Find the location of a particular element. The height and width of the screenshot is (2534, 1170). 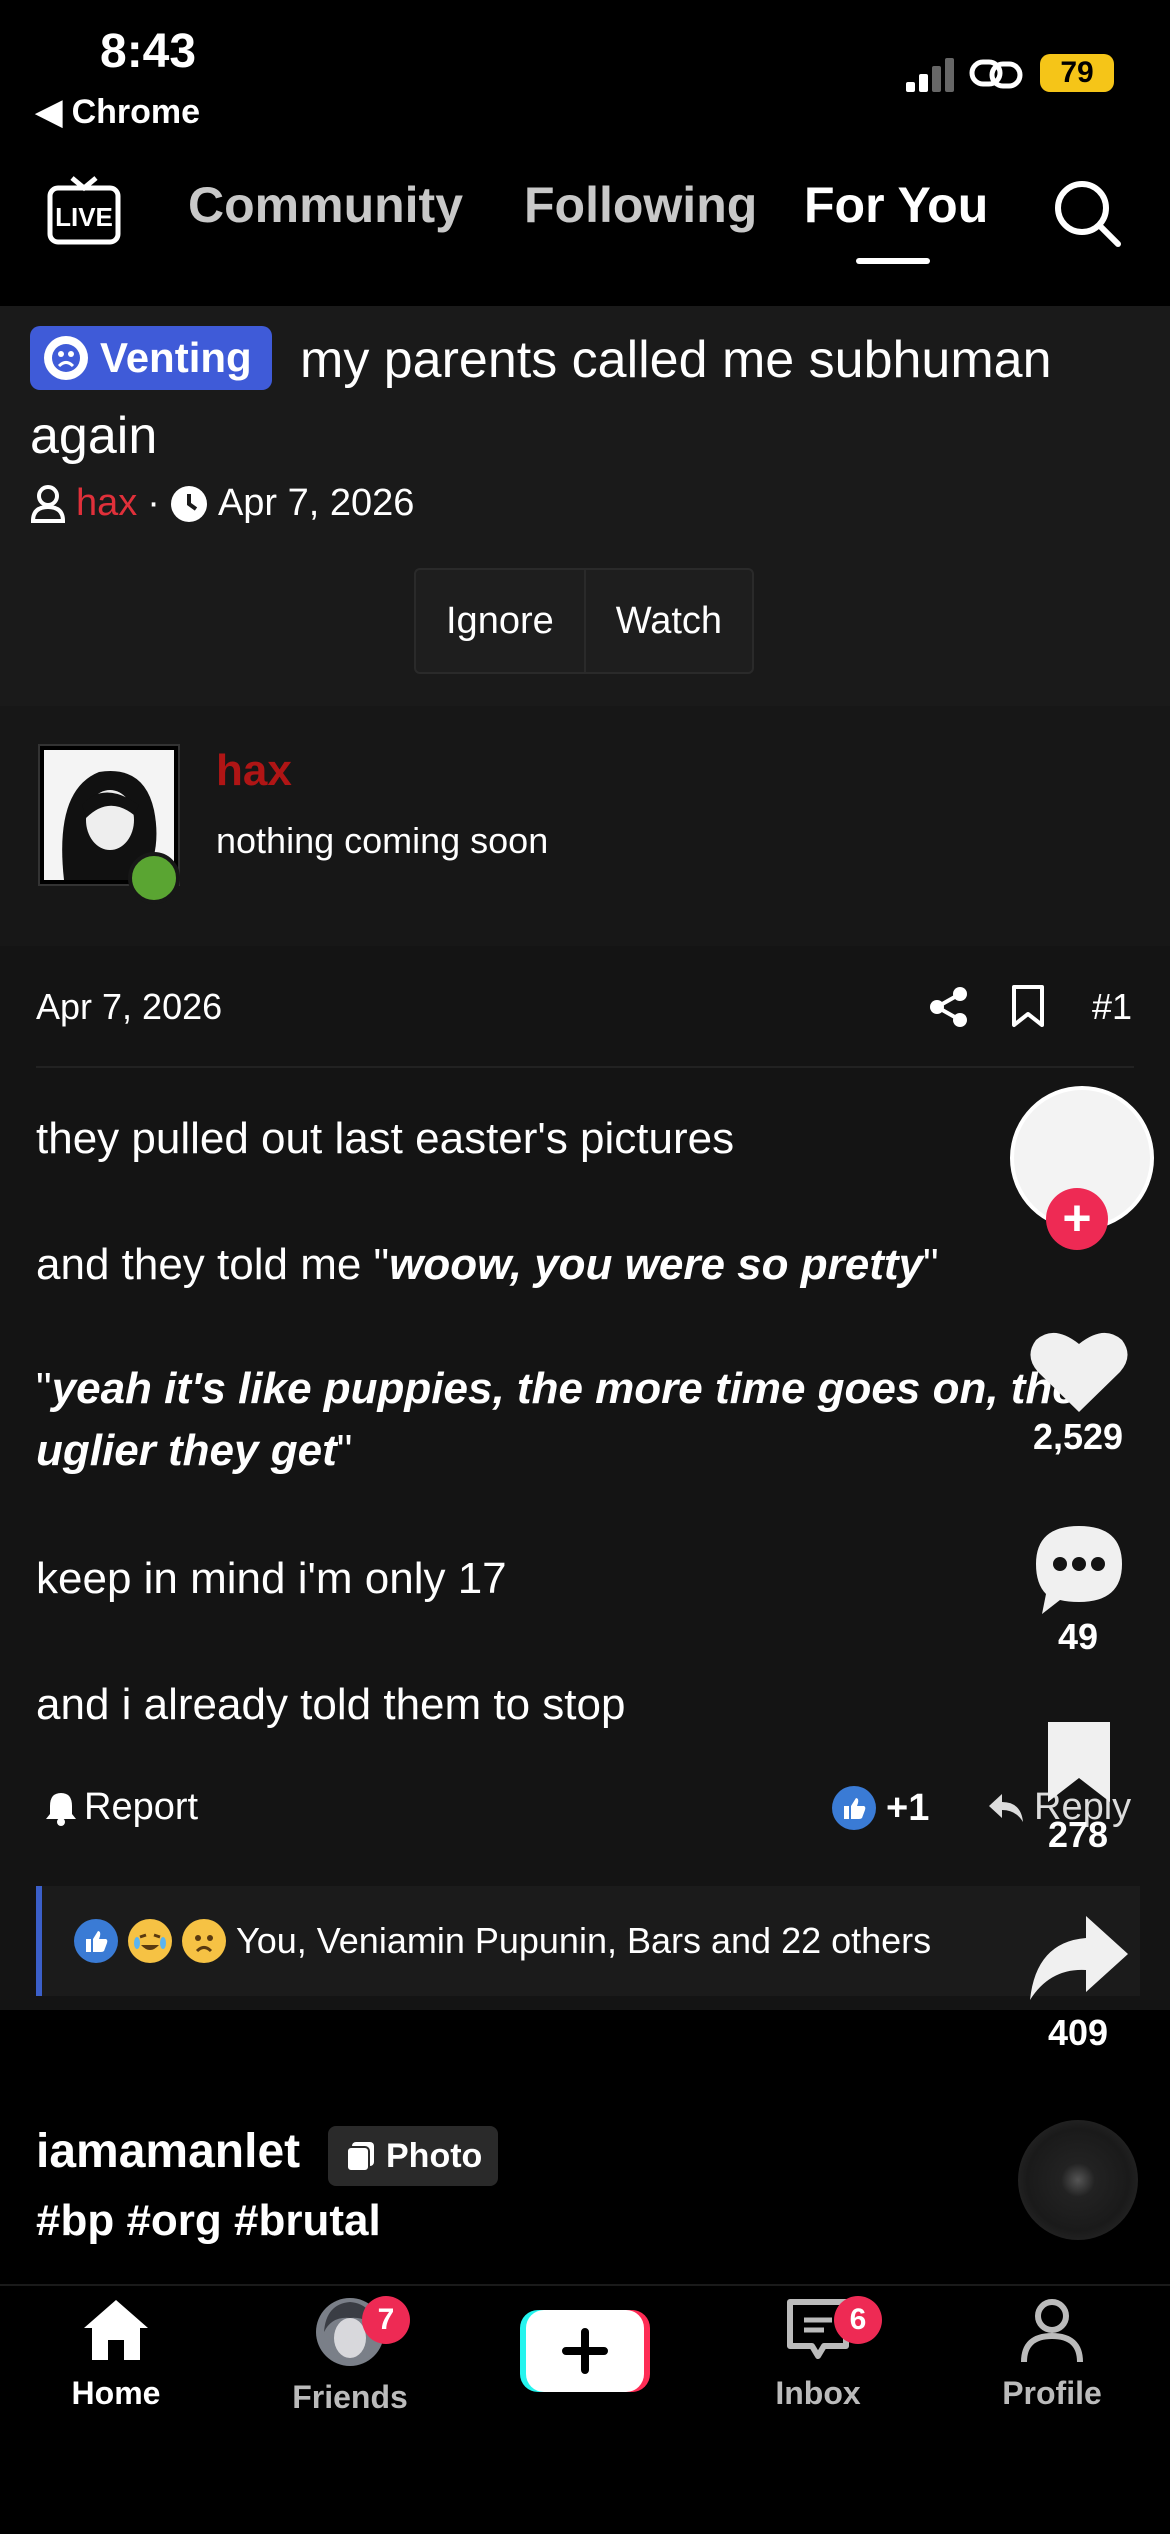

follow-plus-button: + is located at coordinates (1077, 1219).